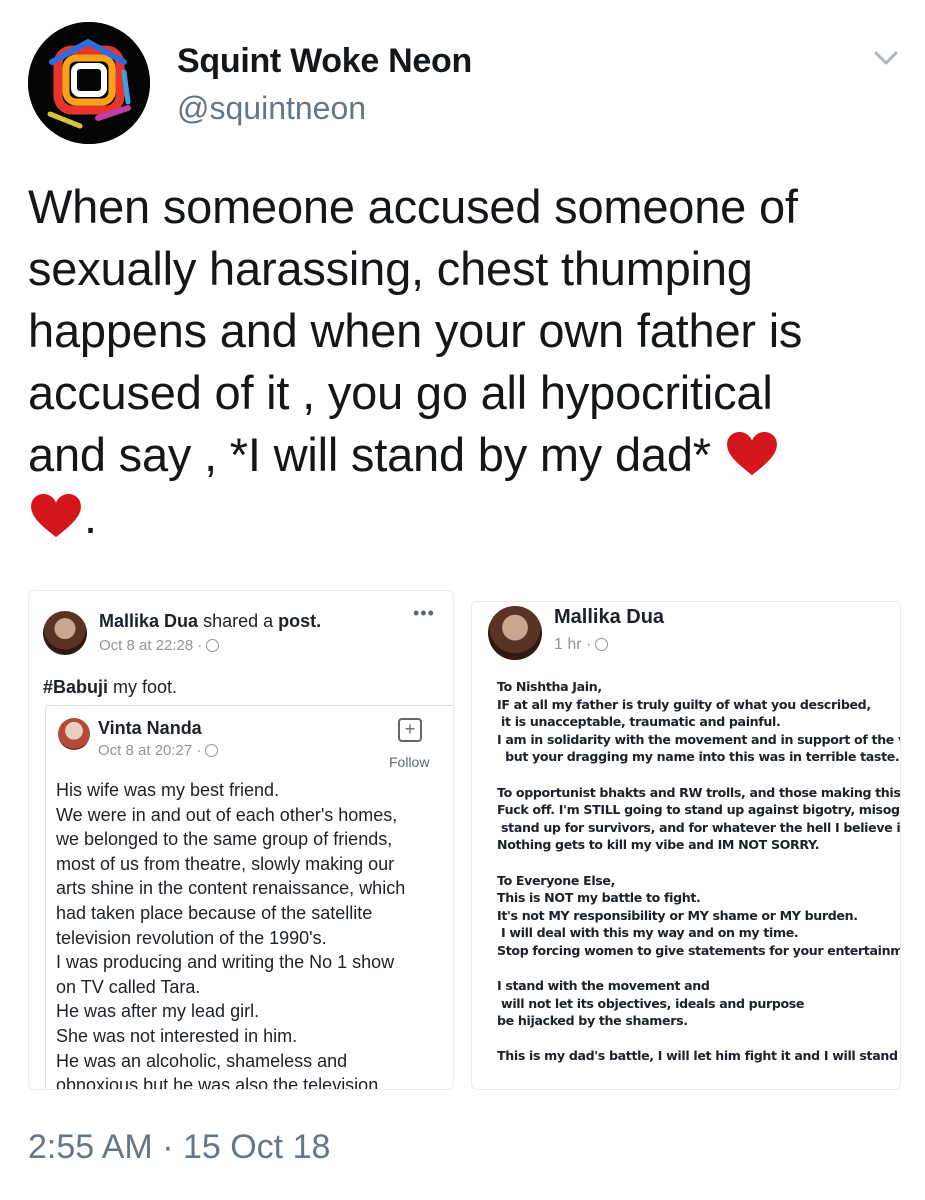 The image size is (925, 1200). What do you see at coordinates (214, 912) in the screenshot?
I see `story-line: had taken place because of the satellite` at bounding box center [214, 912].